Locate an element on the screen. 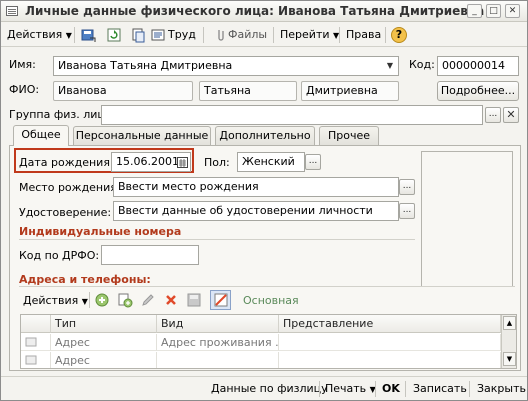  goto-menu: Перейти ▼ is located at coordinates (309, 35).